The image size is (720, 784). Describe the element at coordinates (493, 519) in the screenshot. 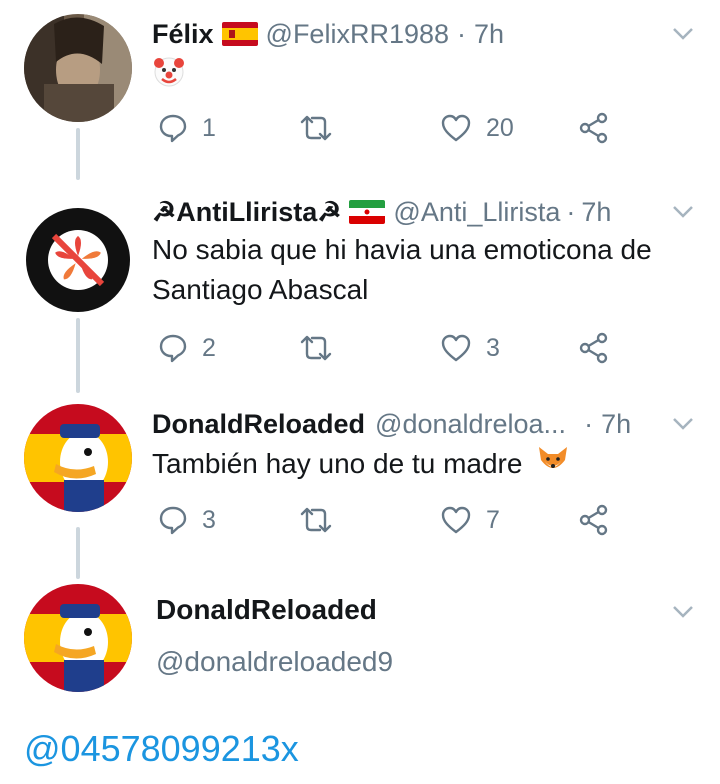

I see `like-count: 7` at that location.